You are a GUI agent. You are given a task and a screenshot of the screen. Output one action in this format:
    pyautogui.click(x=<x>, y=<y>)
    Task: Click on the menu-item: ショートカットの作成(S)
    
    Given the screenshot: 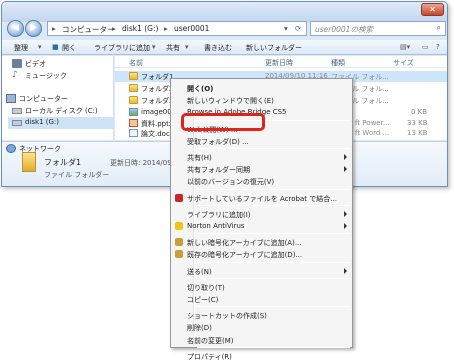 What is the action you would take?
    pyautogui.click(x=261, y=315)
    